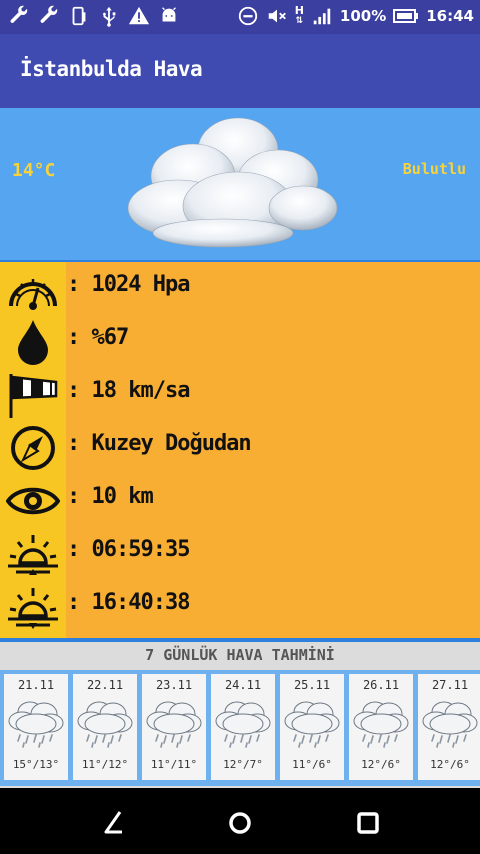 Image resolution: width=480 pixels, height=854 pixels. What do you see at coordinates (434, 169) in the screenshot?
I see `current-condition: Bulutlu` at bounding box center [434, 169].